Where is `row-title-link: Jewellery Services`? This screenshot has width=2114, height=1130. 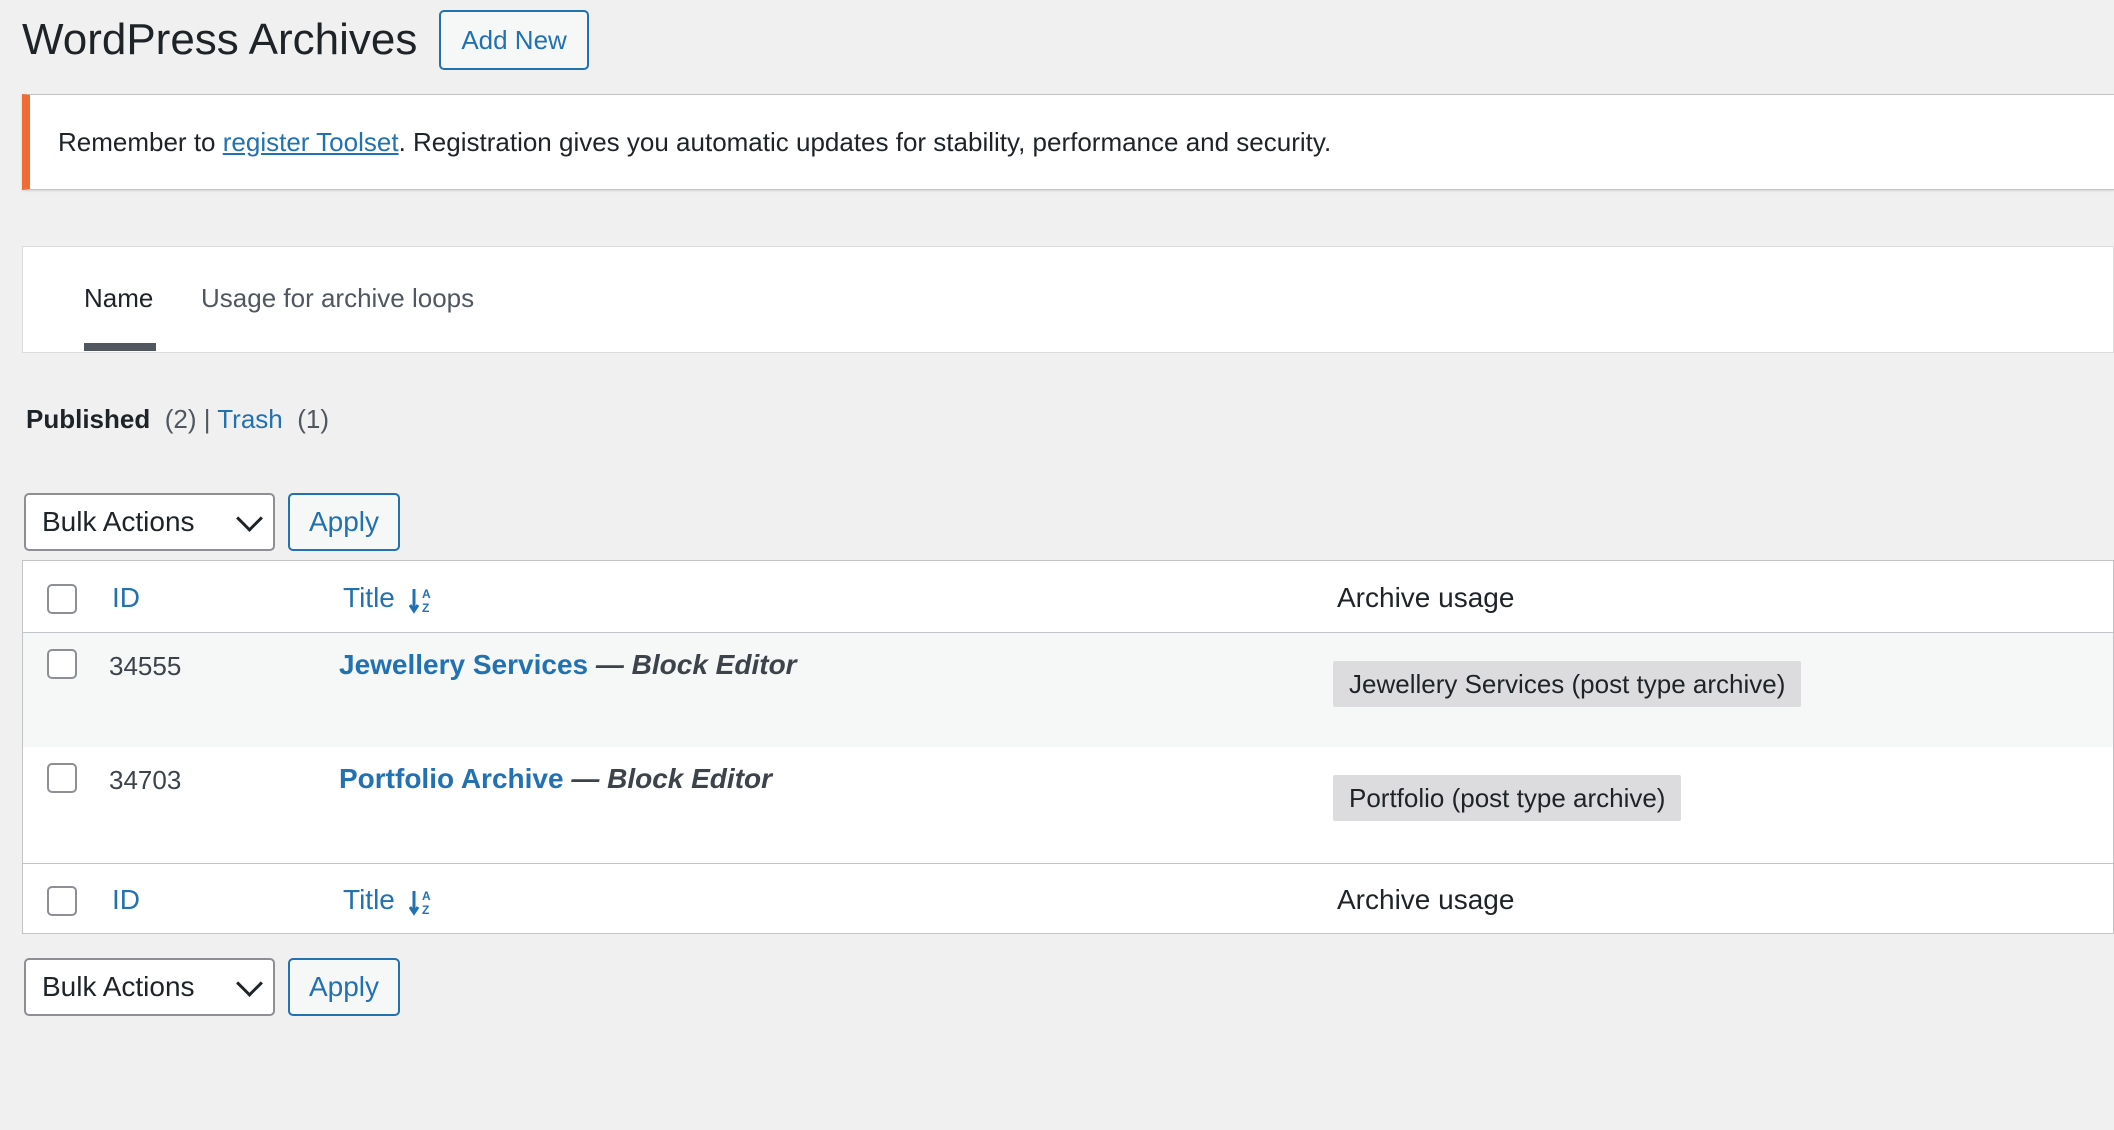
row-title-link: Jewellery Services is located at coordinates (463, 664).